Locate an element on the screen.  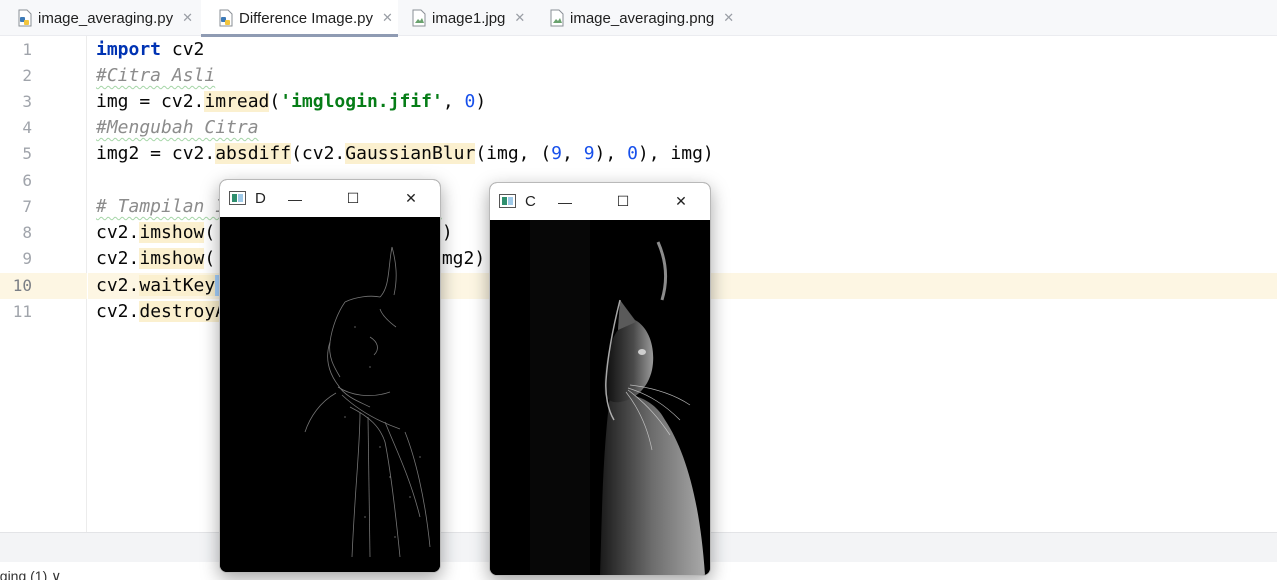
tab-image-averaging-py: image_averaging.py ✕ is located at coordinates (100, 18).